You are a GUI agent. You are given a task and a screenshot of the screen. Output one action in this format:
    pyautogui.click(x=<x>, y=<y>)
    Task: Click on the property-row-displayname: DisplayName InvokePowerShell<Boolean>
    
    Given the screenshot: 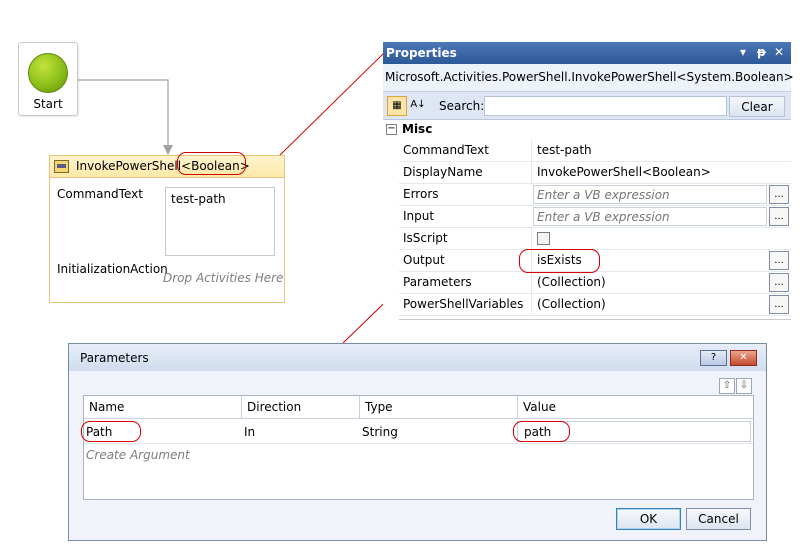 What is the action you would take?
    pyautogui.click(x=595, y=173)
    